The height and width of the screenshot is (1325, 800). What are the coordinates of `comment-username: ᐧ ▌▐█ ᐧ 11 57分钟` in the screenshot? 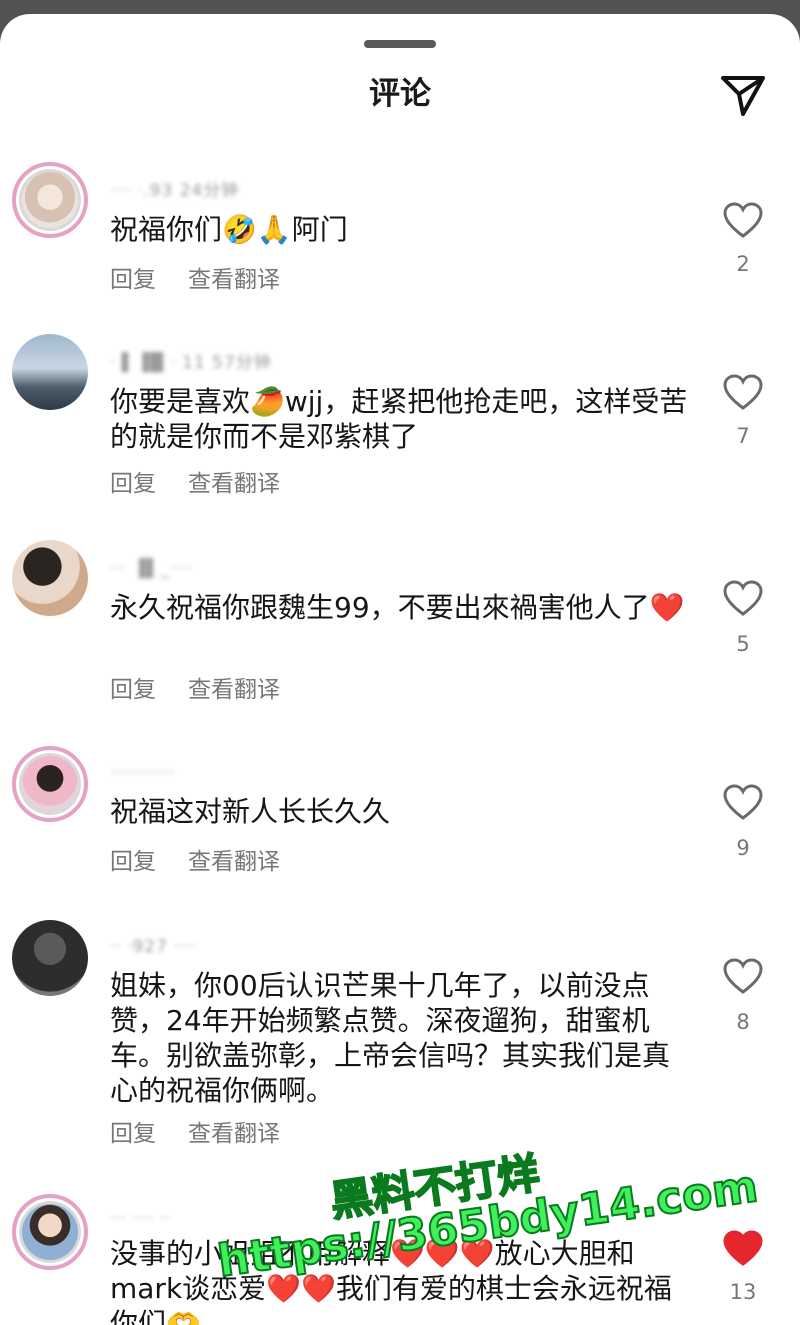 It's located at (220, 363).